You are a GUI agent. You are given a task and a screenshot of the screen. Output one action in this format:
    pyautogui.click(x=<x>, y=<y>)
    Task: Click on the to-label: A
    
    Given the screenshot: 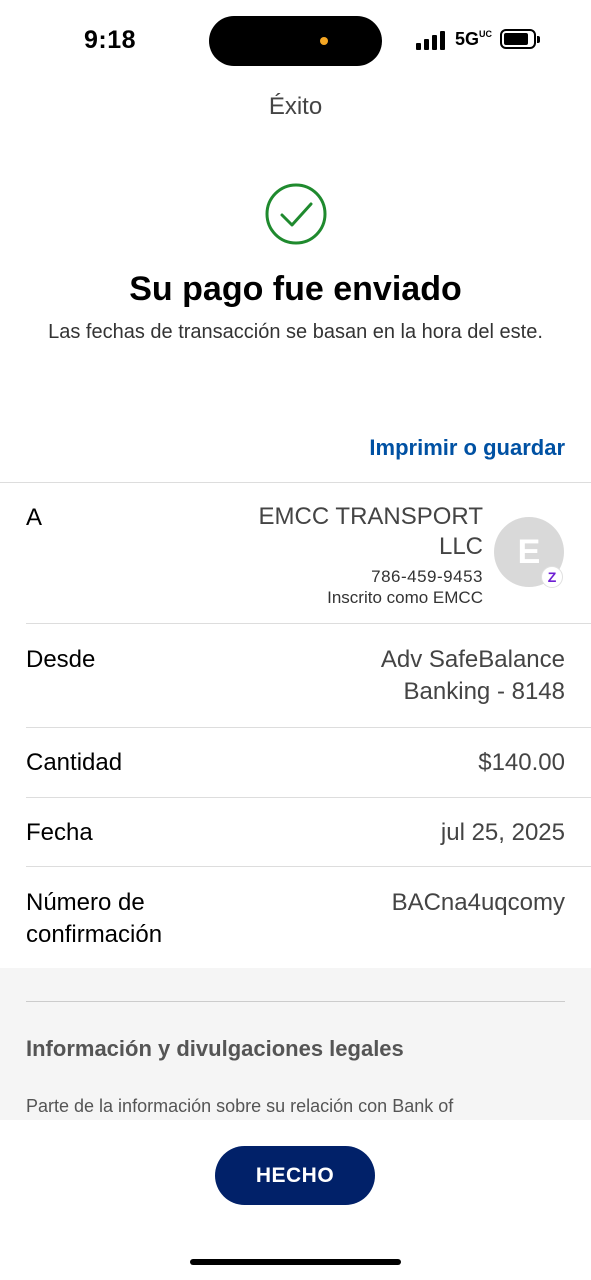 What is the action you would take?
    pyautogui.click(x=34, y=517)
    